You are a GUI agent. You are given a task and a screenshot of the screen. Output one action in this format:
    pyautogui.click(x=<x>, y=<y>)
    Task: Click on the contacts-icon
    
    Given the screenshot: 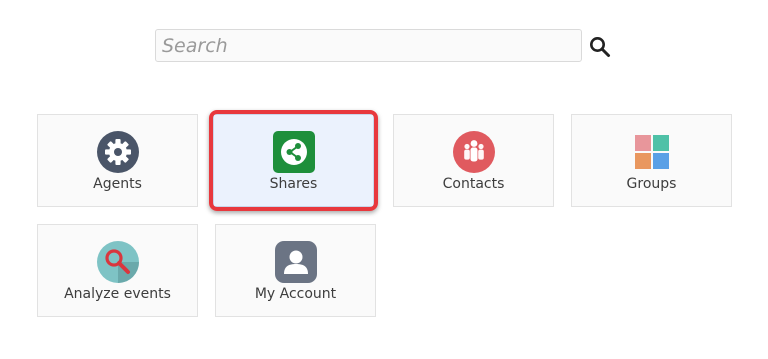 What is the action you would take?
    pyautogui.click(x=474, y=152)
    